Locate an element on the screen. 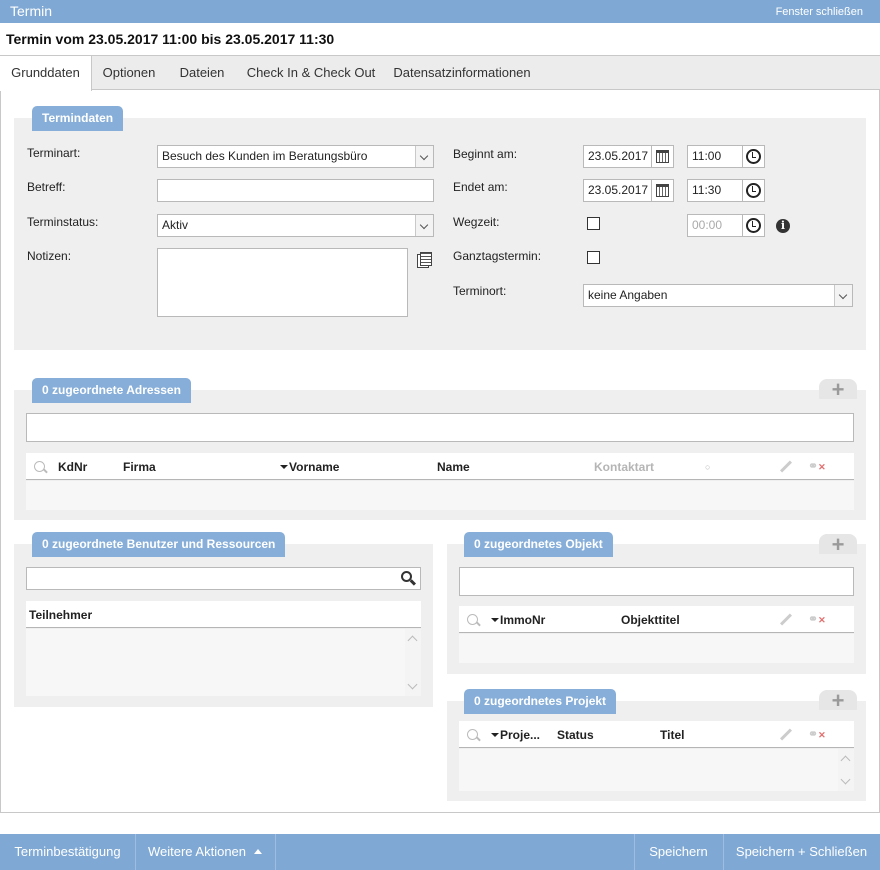  projekt-grid-header: Proje... Status Titel ⚭✕ is located at coordinates (656, 734).